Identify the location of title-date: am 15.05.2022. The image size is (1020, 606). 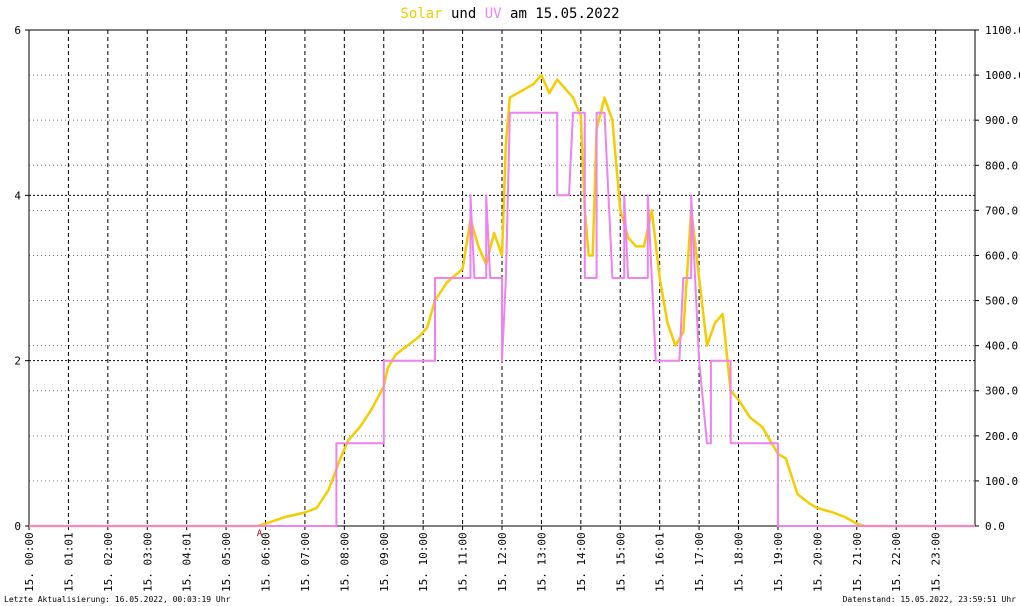
(565, 14).